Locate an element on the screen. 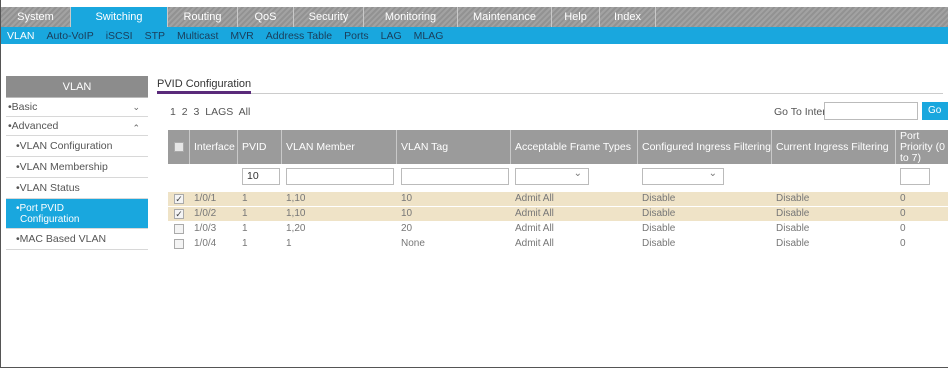  subnav-multicast: Multicast is located at coordinates (197, 36).